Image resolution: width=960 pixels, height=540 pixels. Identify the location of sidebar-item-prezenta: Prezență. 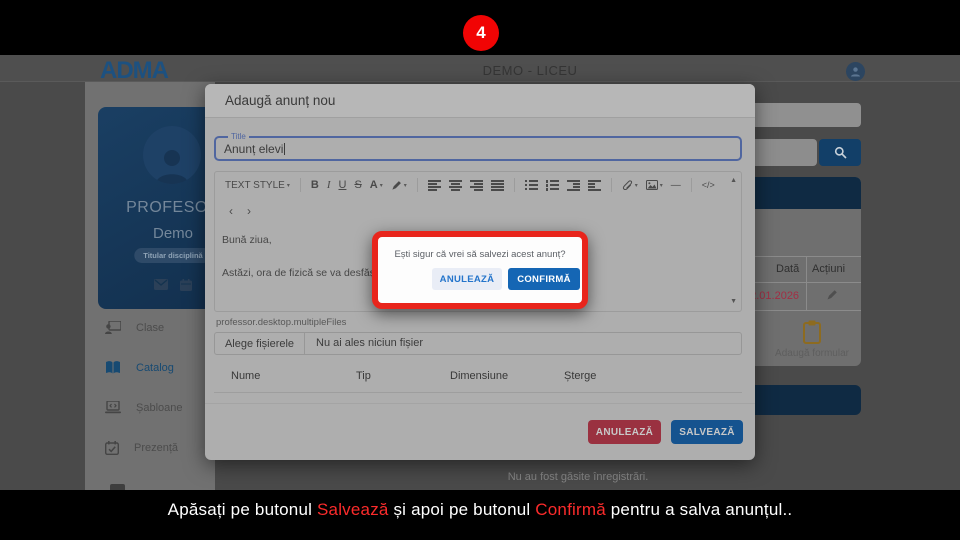
(141, 448).